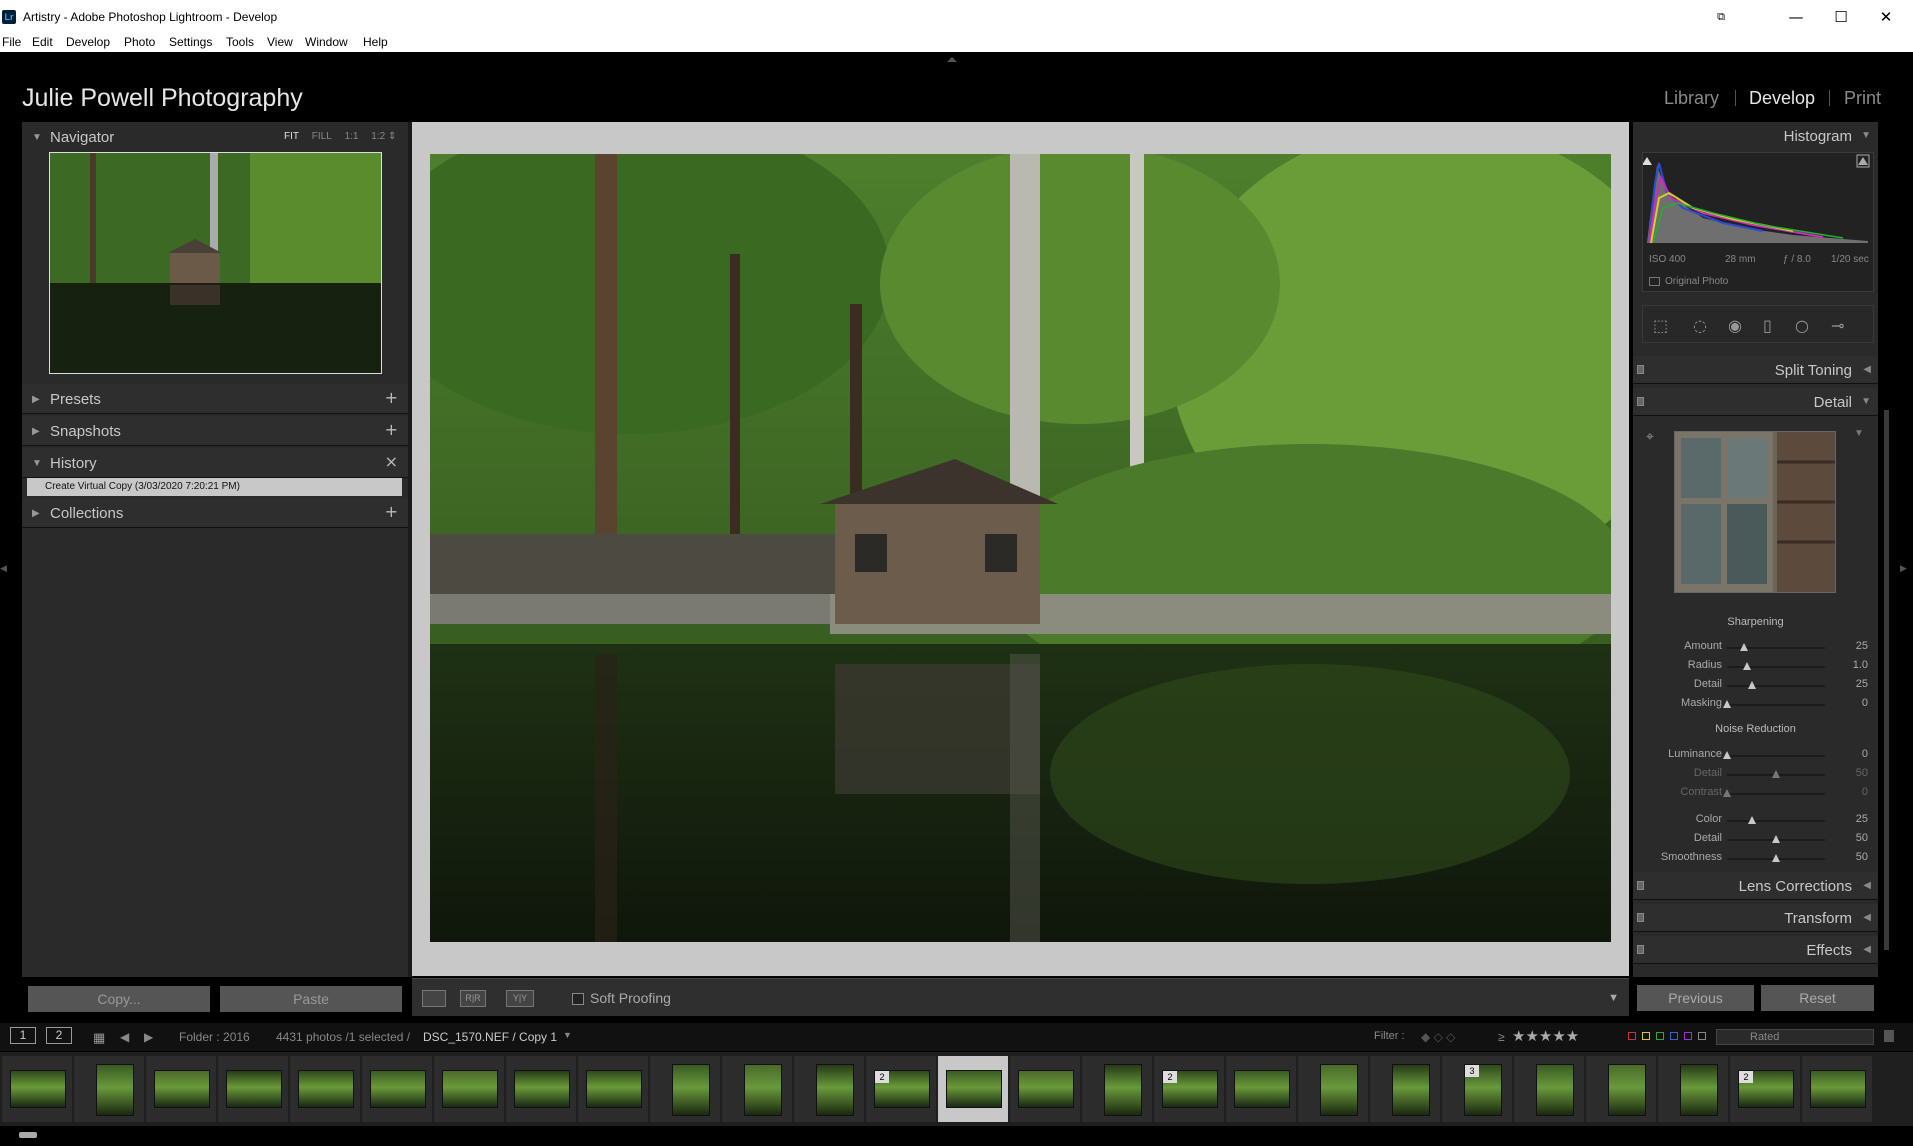 The image size is (1913, 1146). What do you see at coordinates (1859, 433) in the screenshot?
I see `detail-preview-toggle-icon: ▼` at bounding box center [1859, 433].